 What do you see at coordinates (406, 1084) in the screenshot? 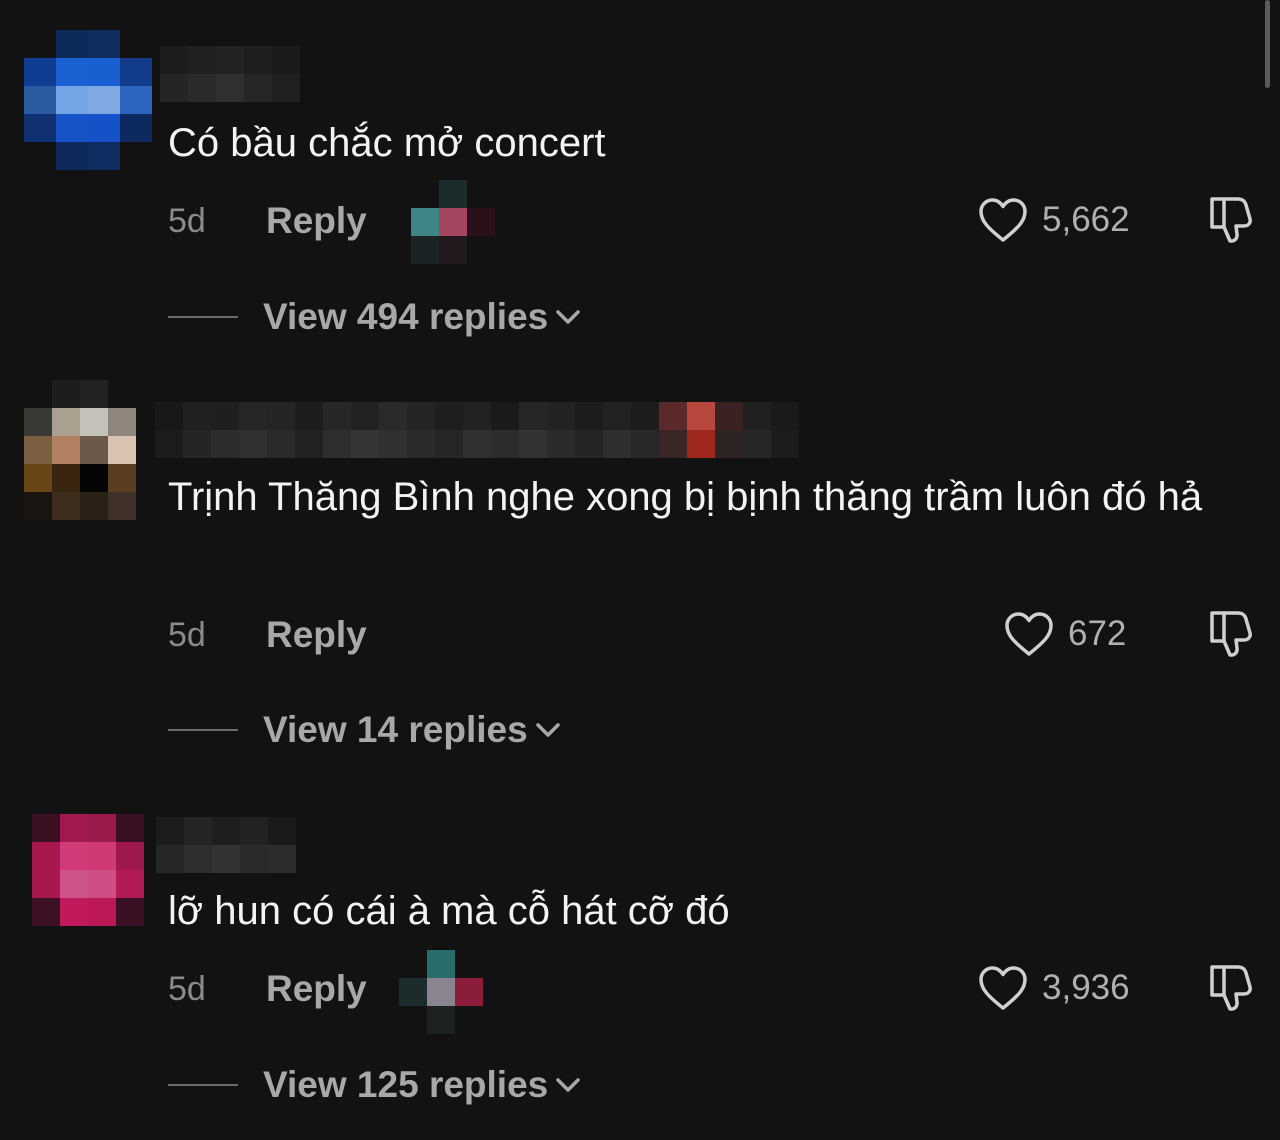
I see `view-replies-label: View 125 replies` at bounding box center [406, 1084].